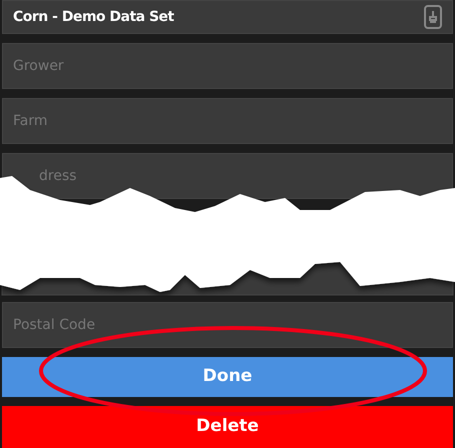 The width and height of the screenshot is (455, 448). What do you see at coordinates (93, 17) in the screenshot?
I see `header-title: Corn - Demo Data Set` at bounding box center [93, 17].